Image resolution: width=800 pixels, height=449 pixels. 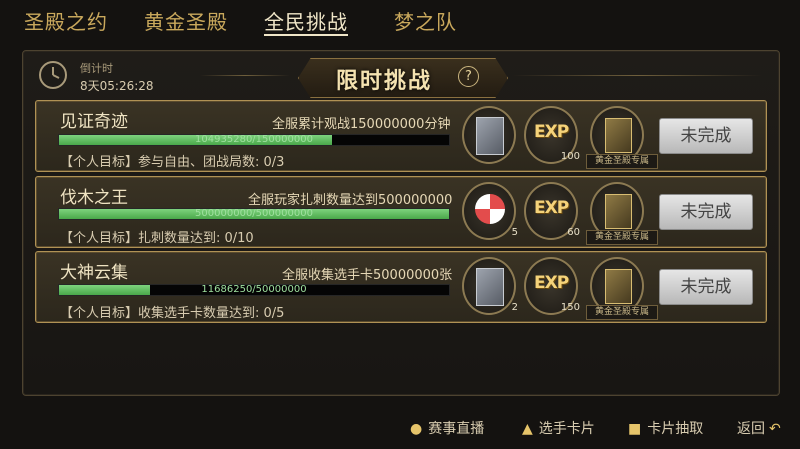 What do you see at coordinates (94, 273) in the screenshot?
I see `challenge-name: 大神云集` at bounding box center [94, 273].